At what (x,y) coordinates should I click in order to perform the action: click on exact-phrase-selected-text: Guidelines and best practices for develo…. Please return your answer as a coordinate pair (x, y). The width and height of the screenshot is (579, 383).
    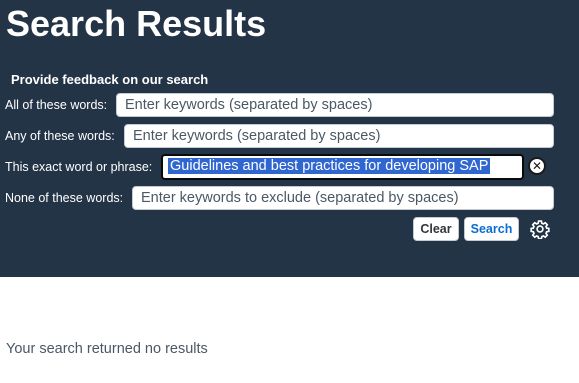
    Looking at the image, I should click on (329, 166).